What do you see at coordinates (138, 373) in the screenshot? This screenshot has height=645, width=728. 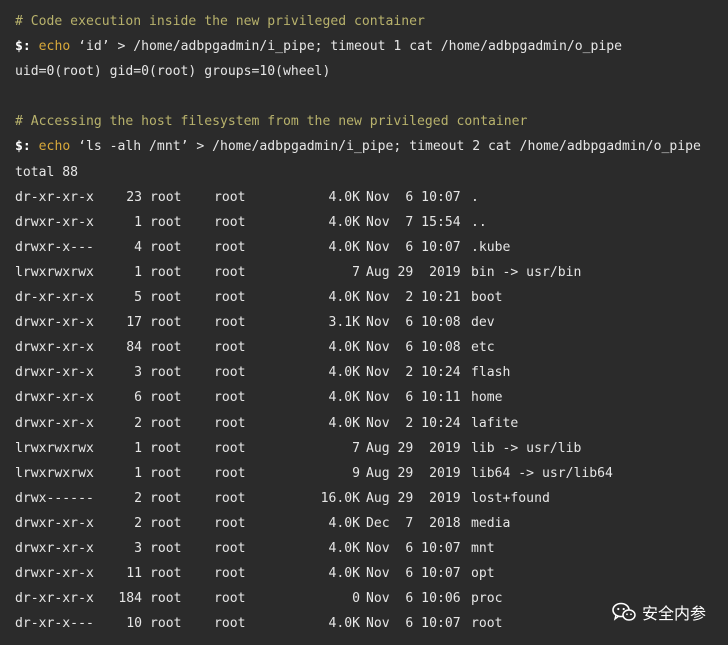 I see `links-cell: 3` at bounding box center [138, 373].